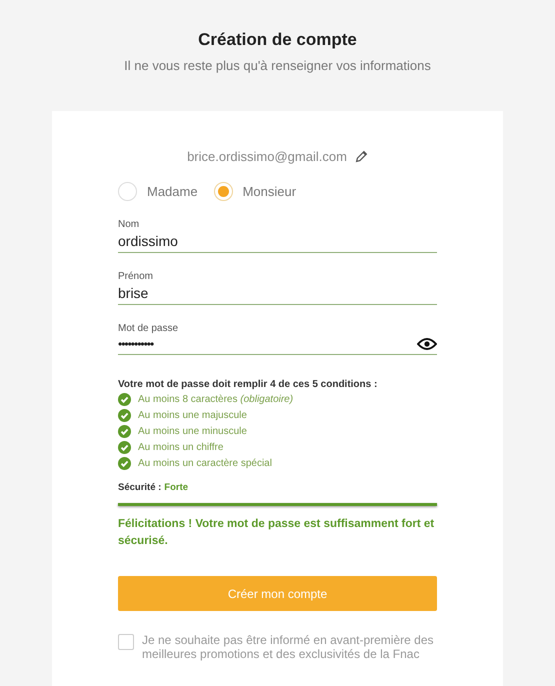 This screenshot has height=686, width=555. Describe the element at coordinates (277, 533) in the screenshot. I see `success-message: Félicitations ! Votre mot de passe est suffisamment fort et sécurisé.` at that location.